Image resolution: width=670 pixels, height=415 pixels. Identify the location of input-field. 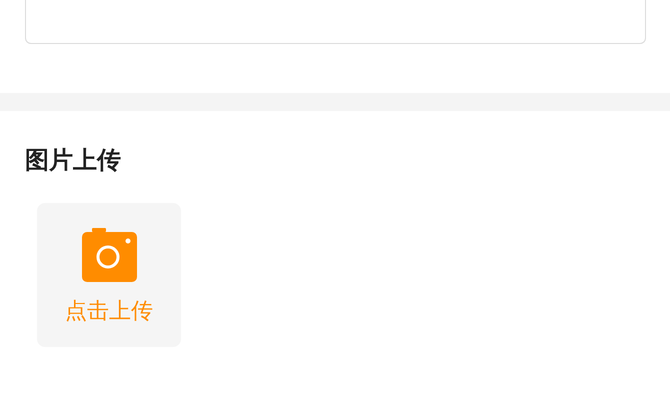
(335, 22).